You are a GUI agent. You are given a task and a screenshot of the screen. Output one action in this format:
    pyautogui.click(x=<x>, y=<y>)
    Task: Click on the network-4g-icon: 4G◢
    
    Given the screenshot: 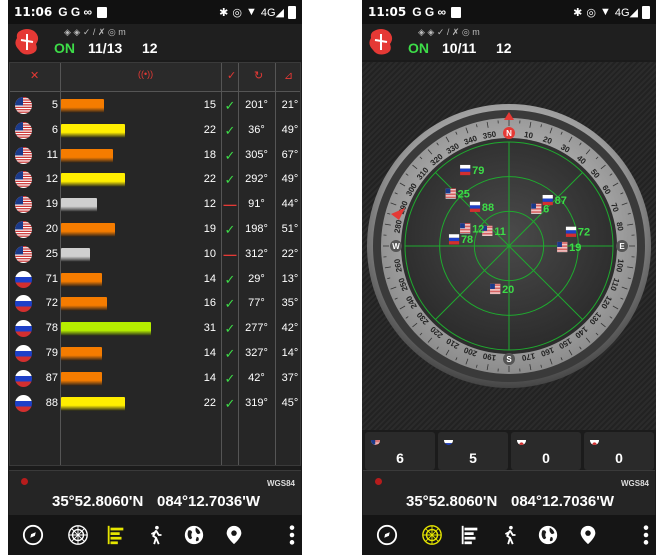 What is the action you would take?
    pyautogui.click(x=272, y=12)
    